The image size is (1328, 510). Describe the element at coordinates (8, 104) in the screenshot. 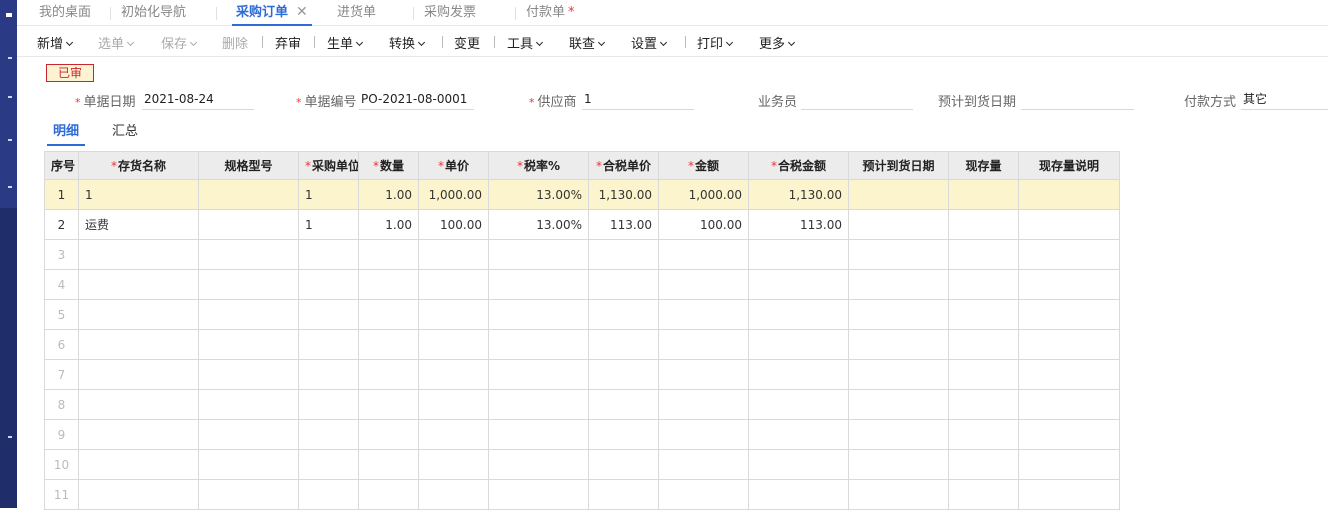

I see `sidebar-menu-strip` at that location.